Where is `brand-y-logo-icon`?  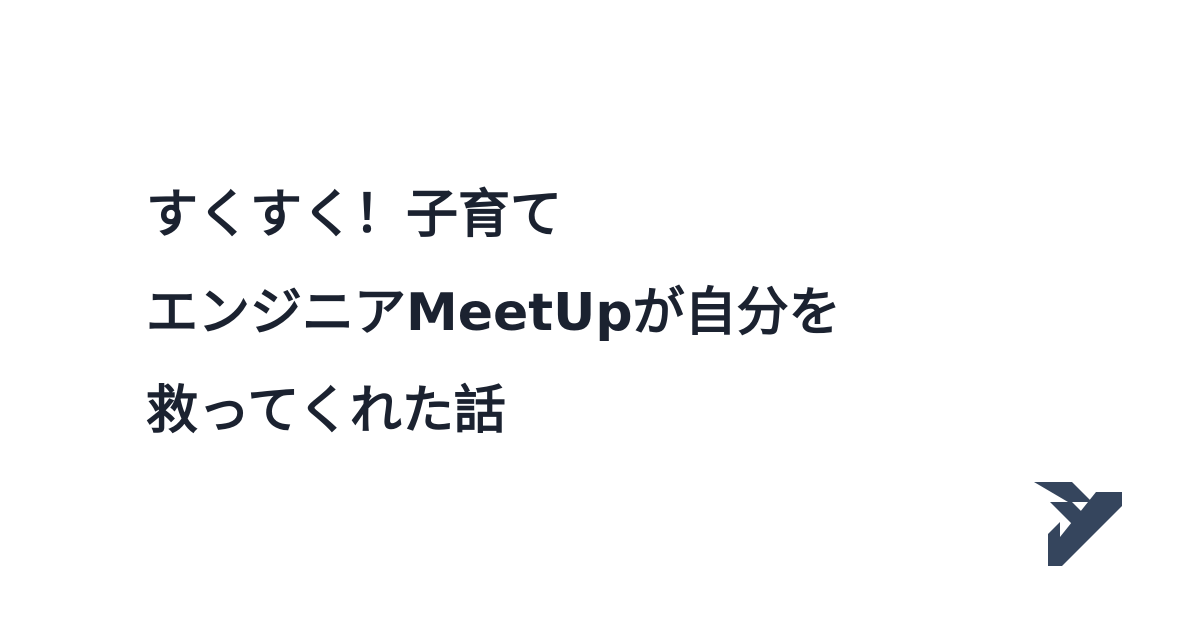
brand-y-logo-icon is located at coordinates (1078, 524).